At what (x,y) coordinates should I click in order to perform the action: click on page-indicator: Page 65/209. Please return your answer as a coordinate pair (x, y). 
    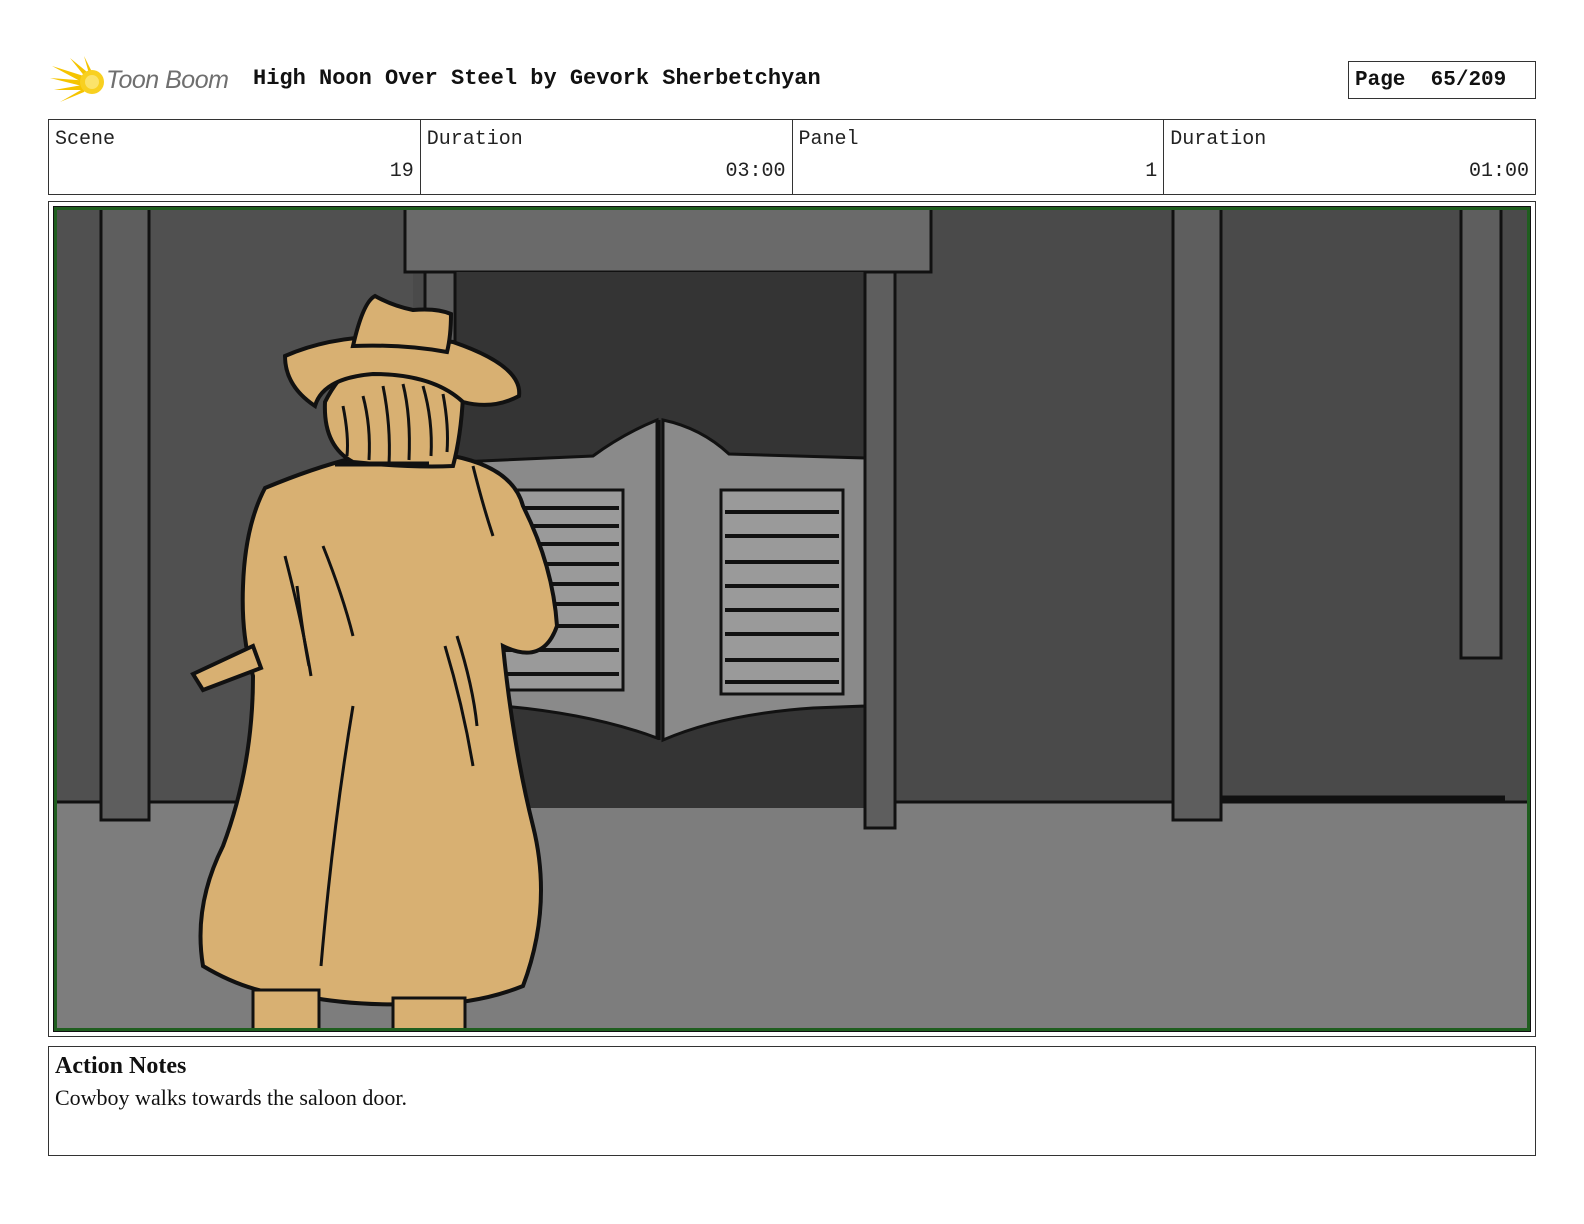
    Looking at the image, I should click on (1442, 80).